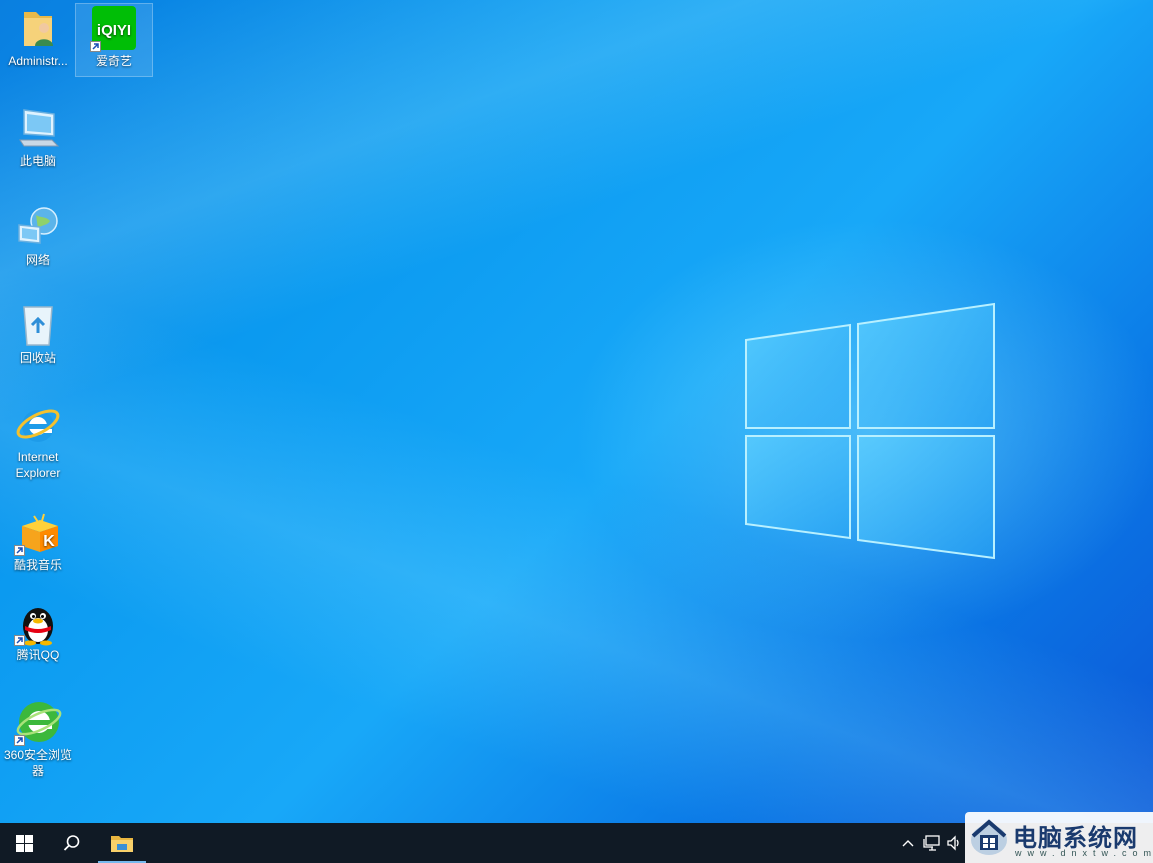 The width and height of the screenshot is (1153, 863). Describe the element at coordinates (37, 161) in the screenshot. I see `icon-label: 此电脑` at that location.